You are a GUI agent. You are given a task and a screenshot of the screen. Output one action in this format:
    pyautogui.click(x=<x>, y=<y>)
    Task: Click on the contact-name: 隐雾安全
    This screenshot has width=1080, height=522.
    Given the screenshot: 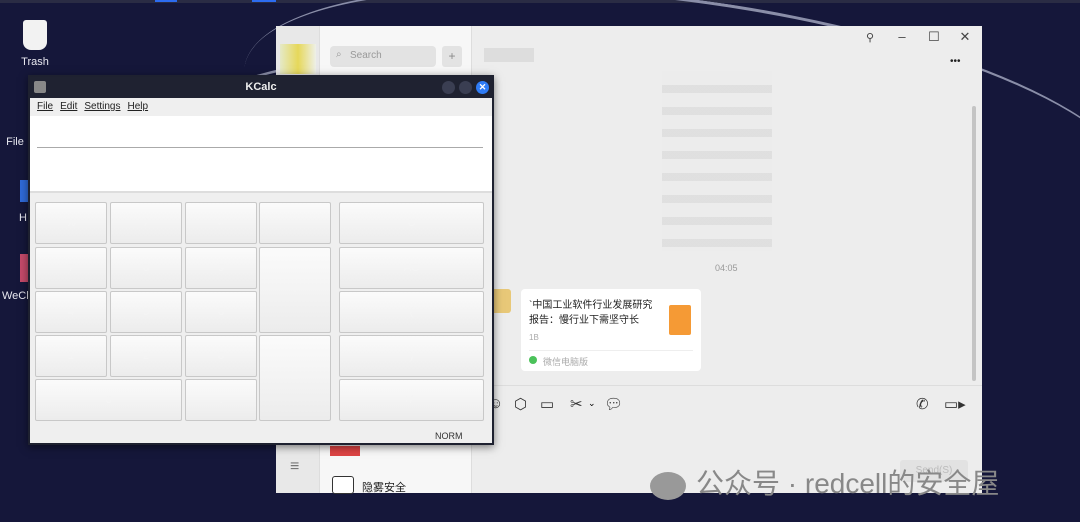 What is the action you would take?
    pyautogui.click(x=384, y=488)
    